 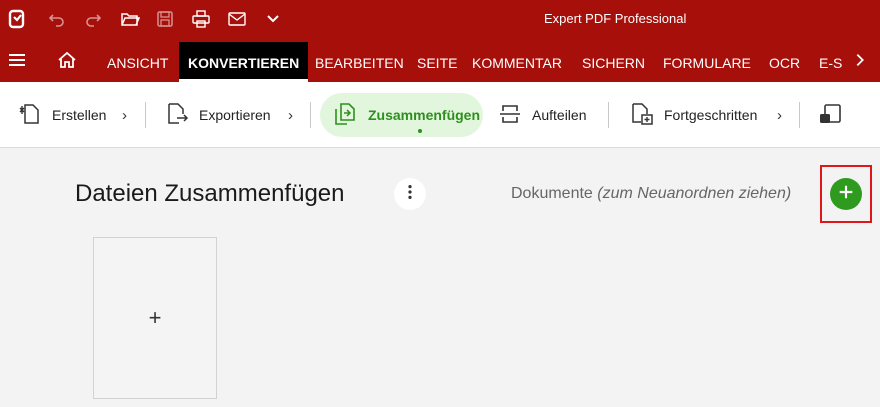 What do you see at coordinates (830, 62) in the screenshot?
I see `tab-e-s: E-S` at bounding box center [830, 62].